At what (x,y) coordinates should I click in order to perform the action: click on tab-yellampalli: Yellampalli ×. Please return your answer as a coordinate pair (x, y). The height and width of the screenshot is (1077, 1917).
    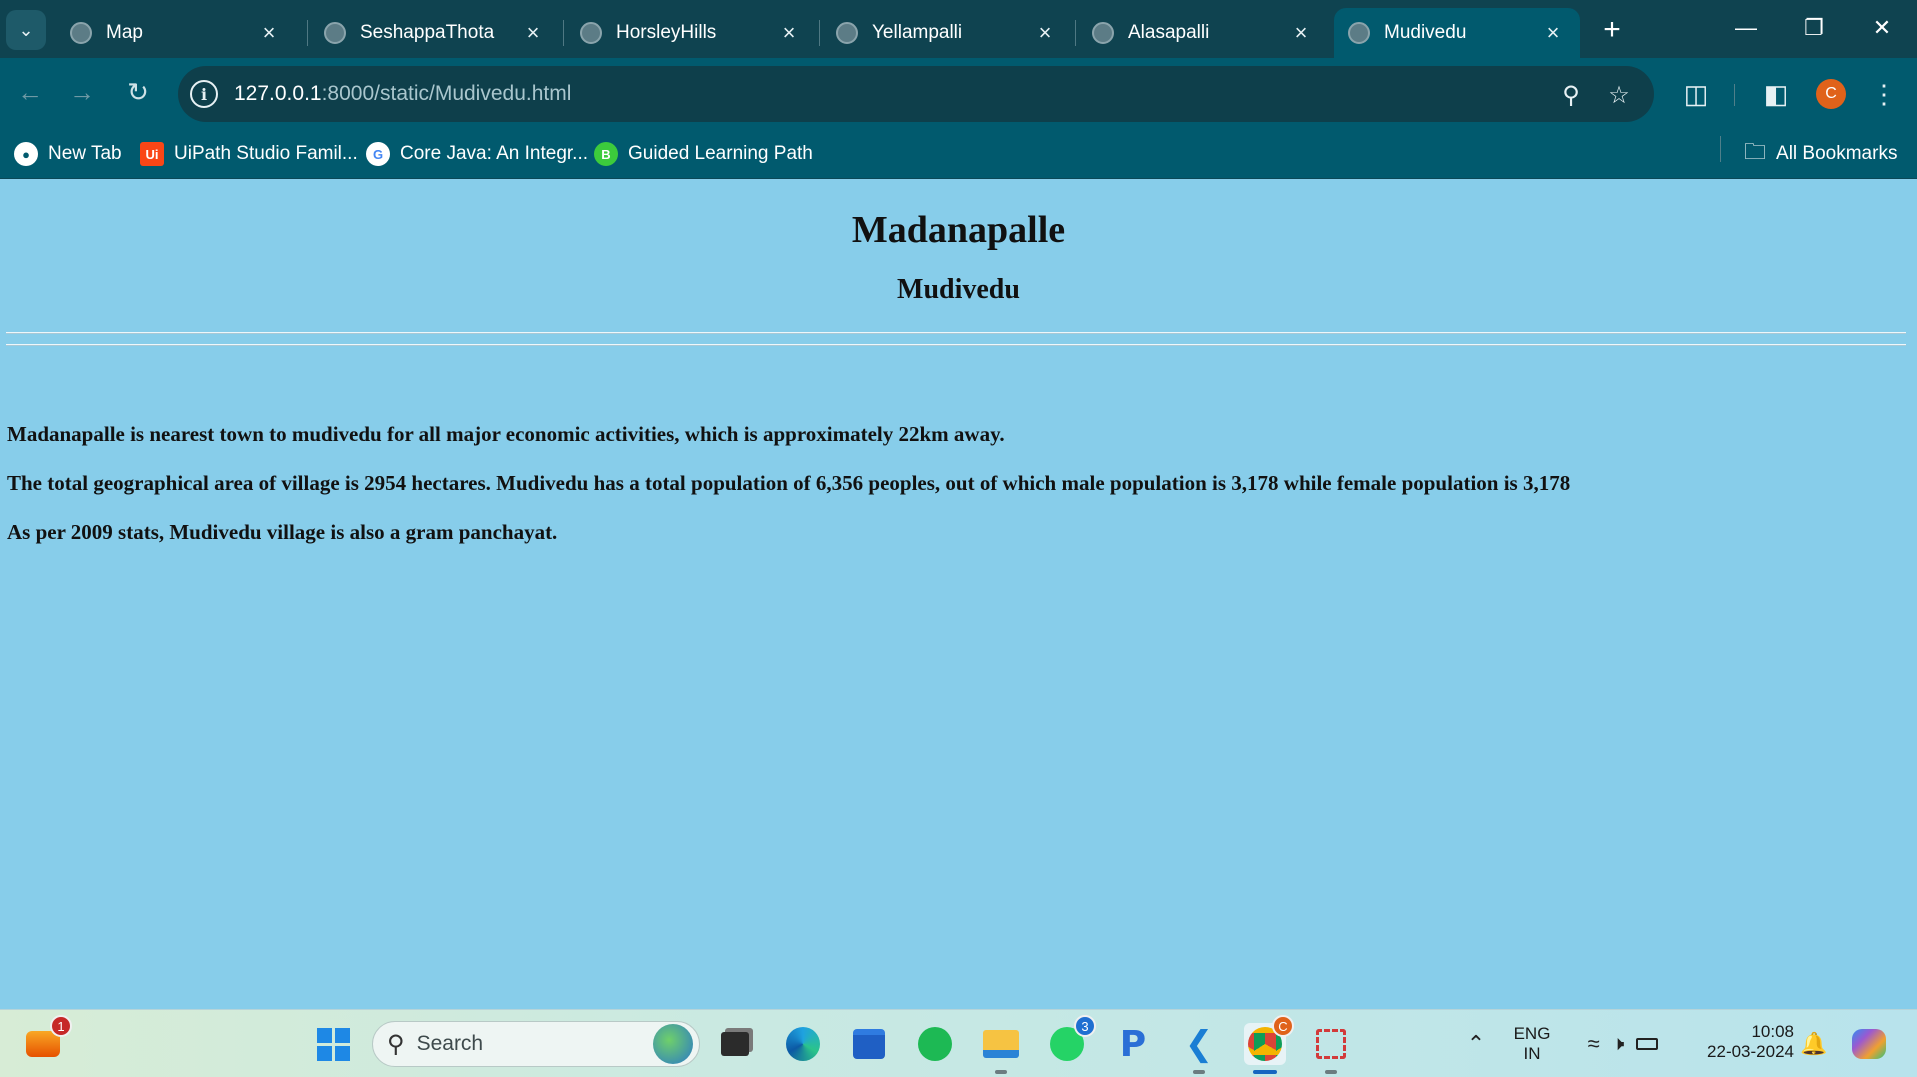
    Looking at the image, I should click on (947, 33).